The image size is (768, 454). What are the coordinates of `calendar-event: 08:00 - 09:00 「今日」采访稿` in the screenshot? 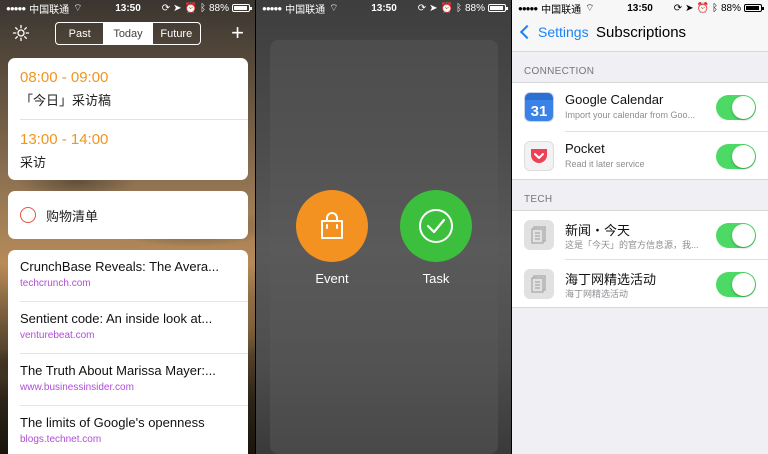 It's located at (65, 89).